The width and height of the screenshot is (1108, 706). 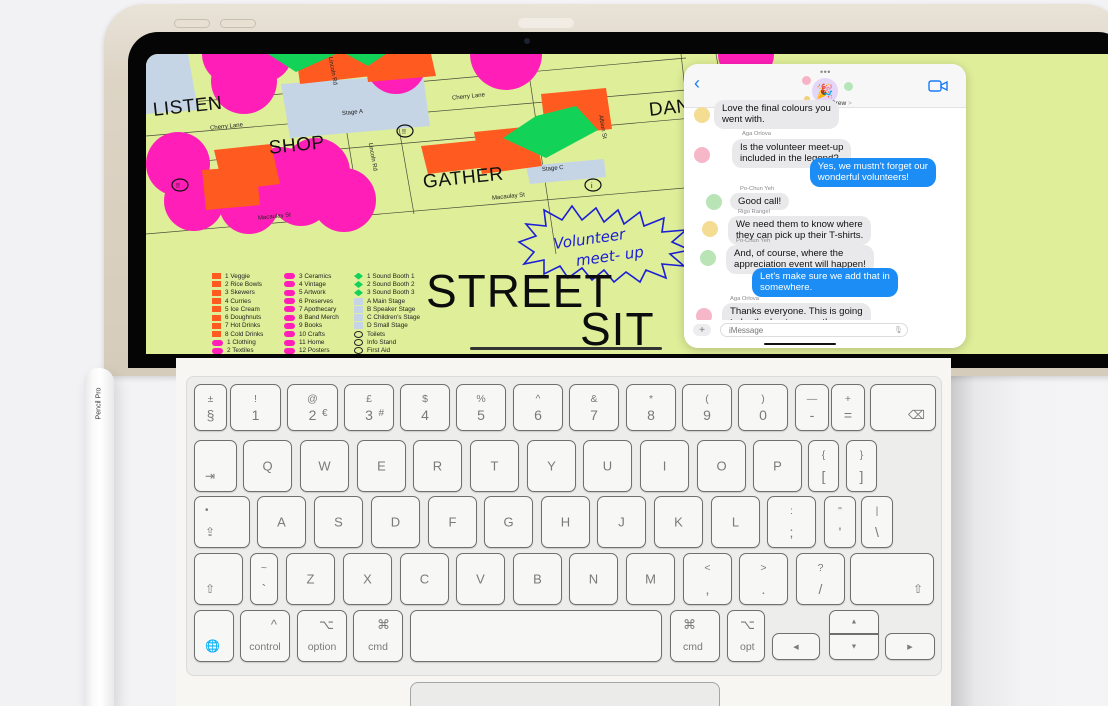 What do you see at coordinates (702, 330) in the screenshot?
I see `apps-button: +` at bounding box center [702, 330].